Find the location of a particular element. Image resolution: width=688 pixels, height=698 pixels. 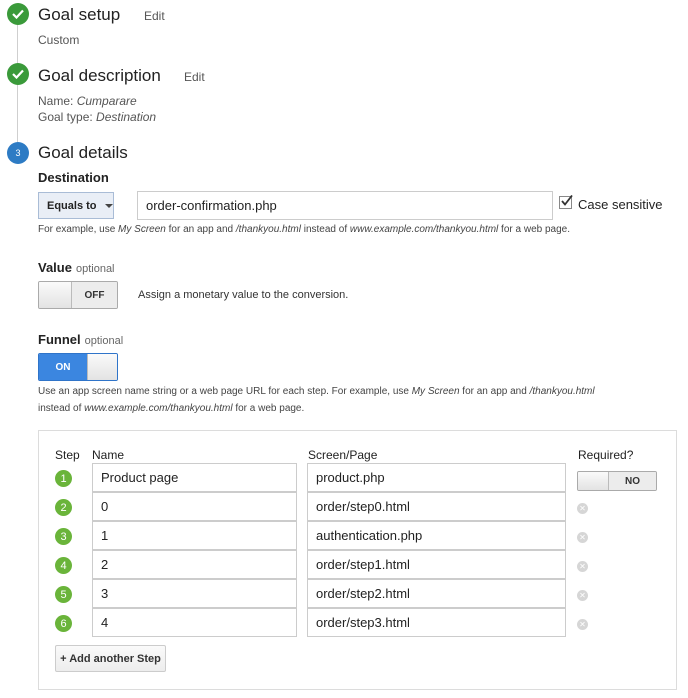

match-type-dropdown: Equals to is located at coordinates (76, 205).